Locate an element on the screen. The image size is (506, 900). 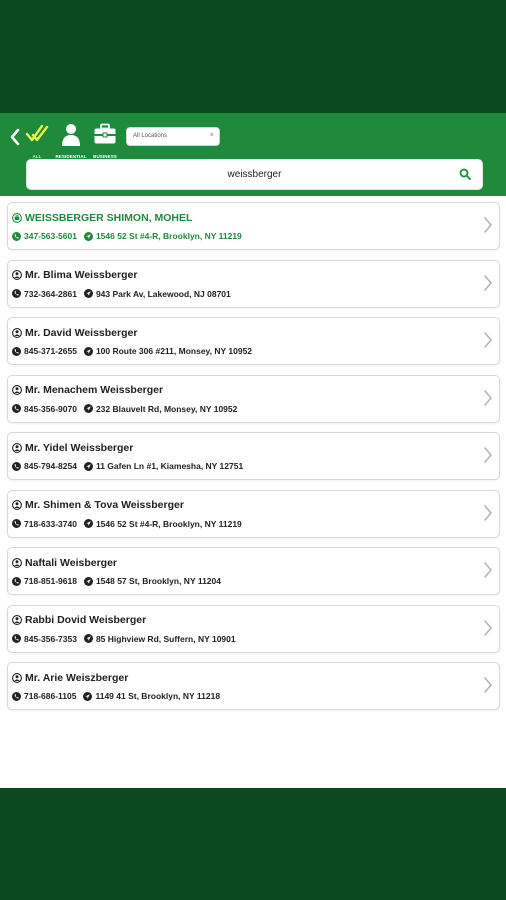
search-input: weissberger is located at coordinates (254, 174).